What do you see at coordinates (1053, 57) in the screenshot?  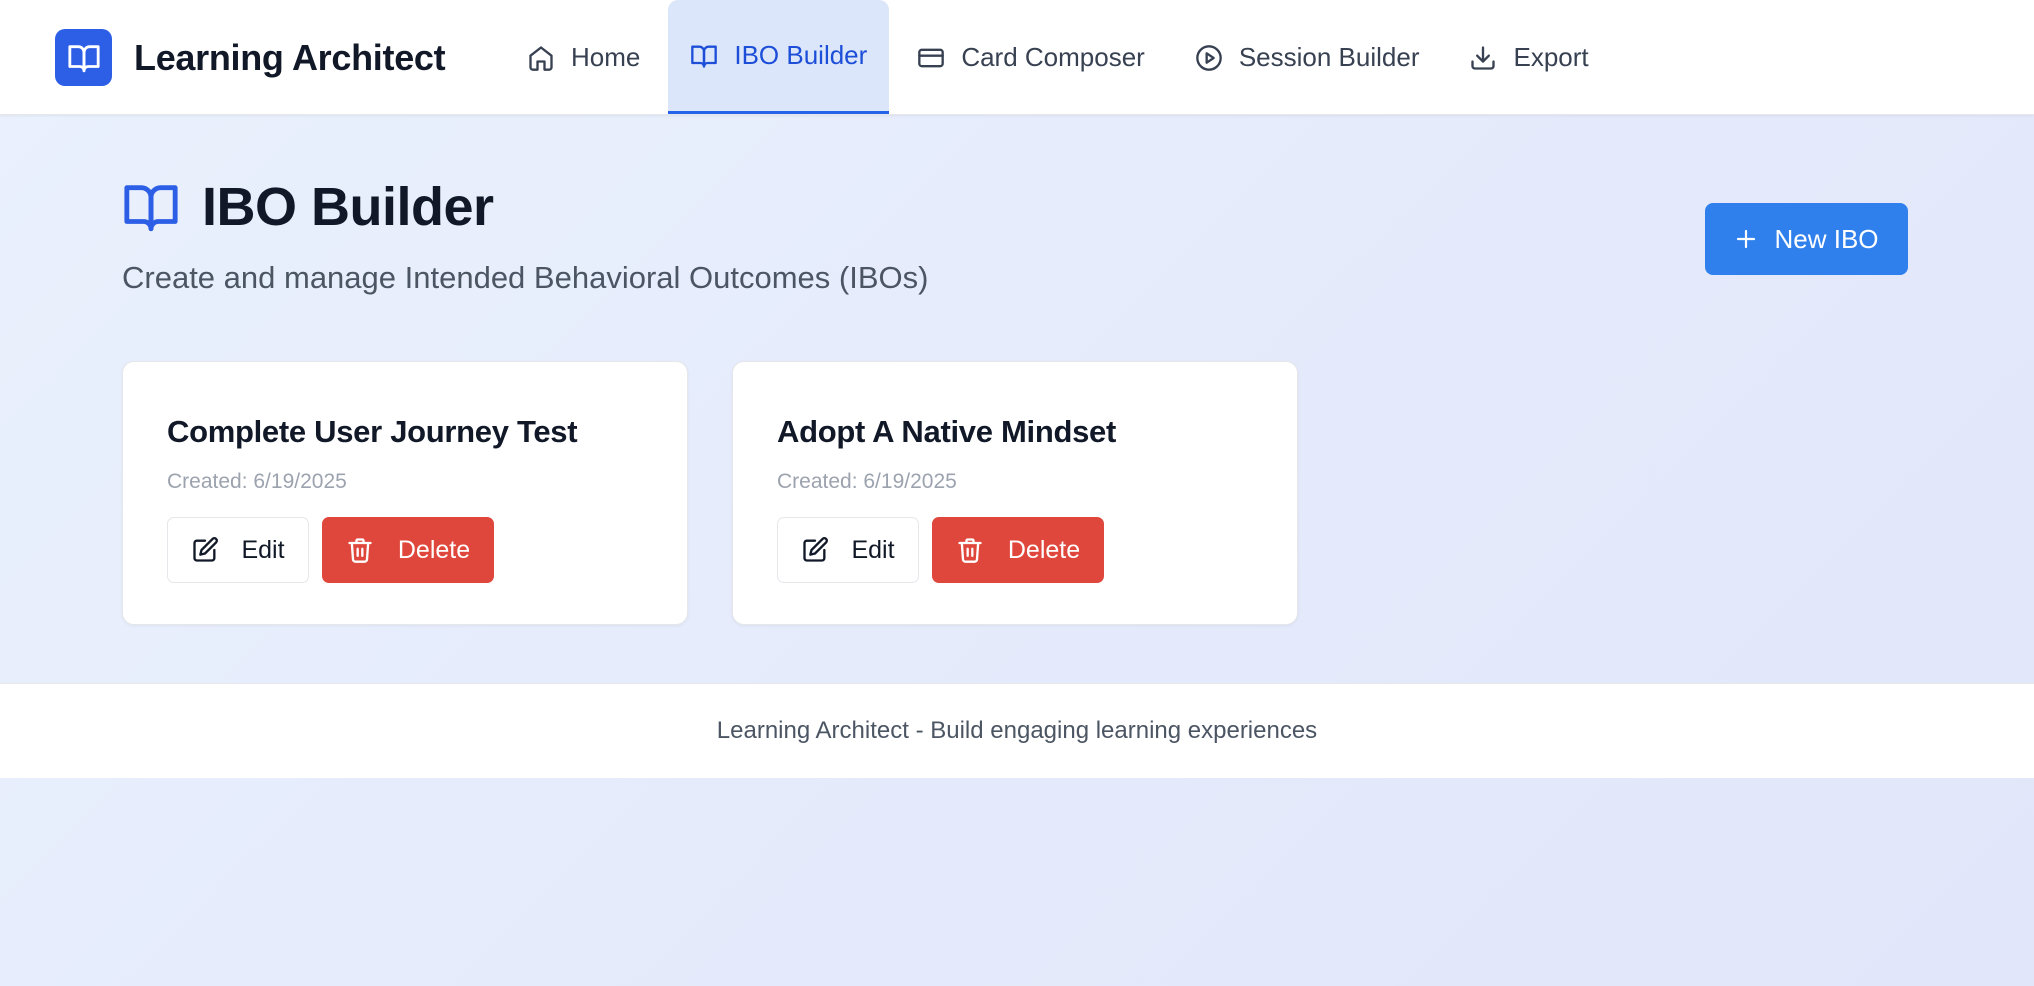 I see `nav-item-label: Card Composer` at bounding box center [1053, 57].